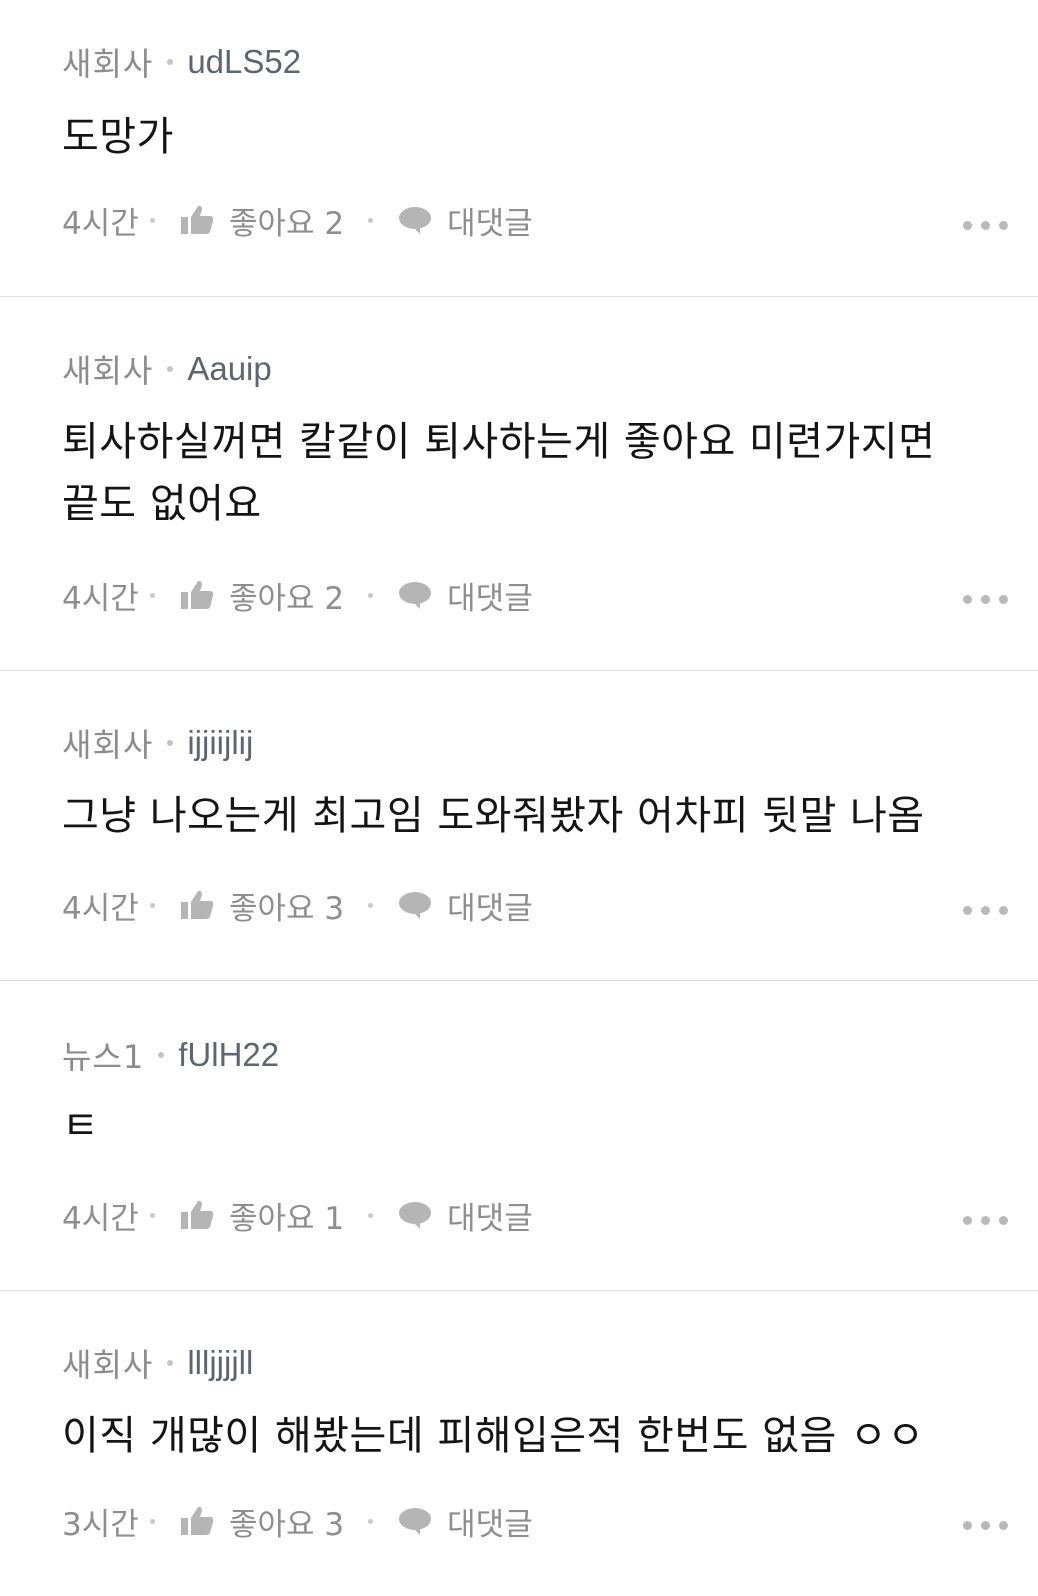 The width and height of the screenshot is (1038, 1596). Describe the element at coordinates (493, 816) in the screenshot. I see `comment-text: 그냥 나오는게 최고임 도와줘봤자 어차피 뒷말 나옴` at that location.